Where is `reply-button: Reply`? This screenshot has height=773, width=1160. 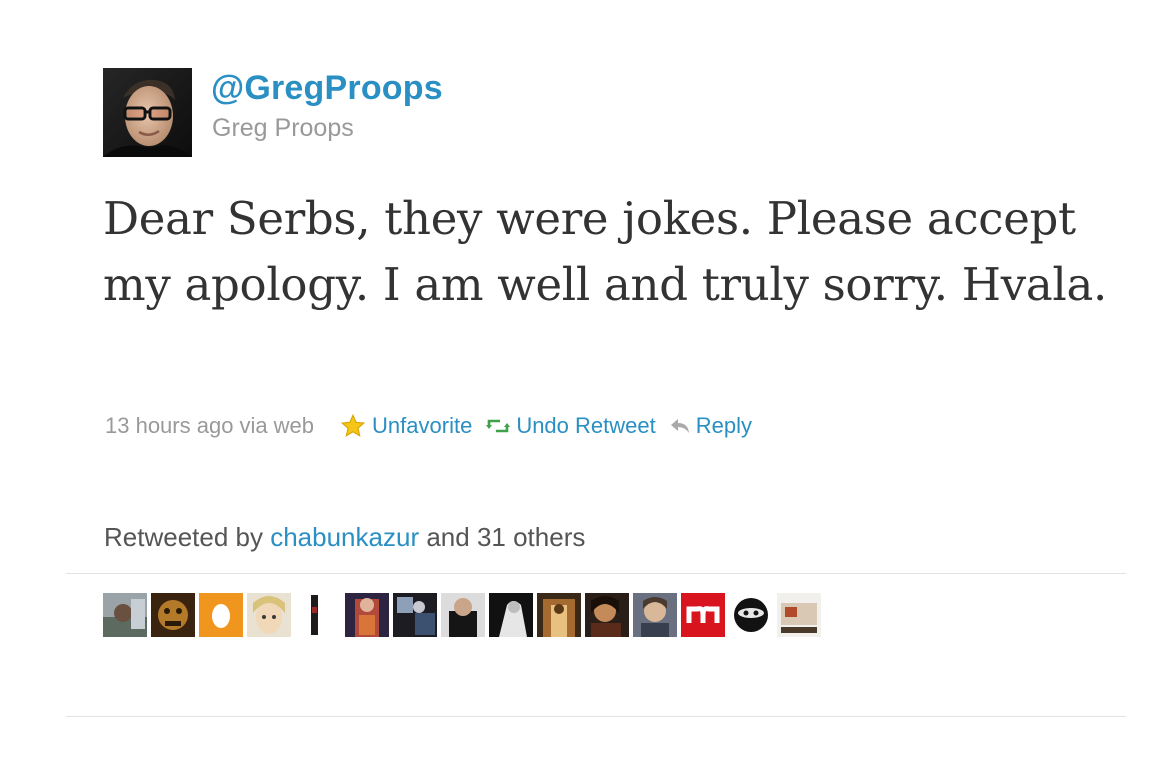
reply-button: Reply is located at coordinates (711, 426).